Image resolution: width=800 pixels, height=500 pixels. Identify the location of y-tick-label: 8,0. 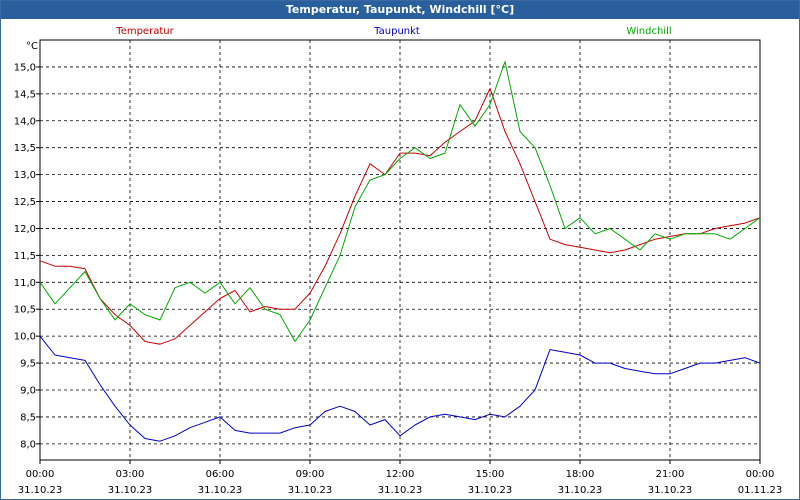
(28, 444).